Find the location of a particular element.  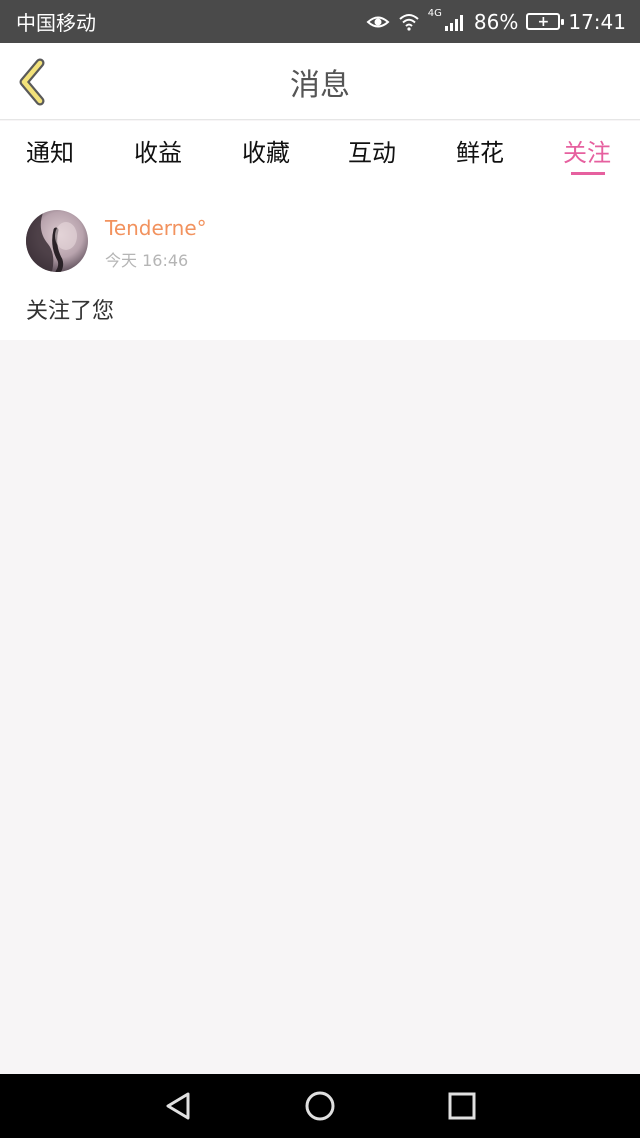

carrier-label: 中国移动 is located at coordinates (56, 23).